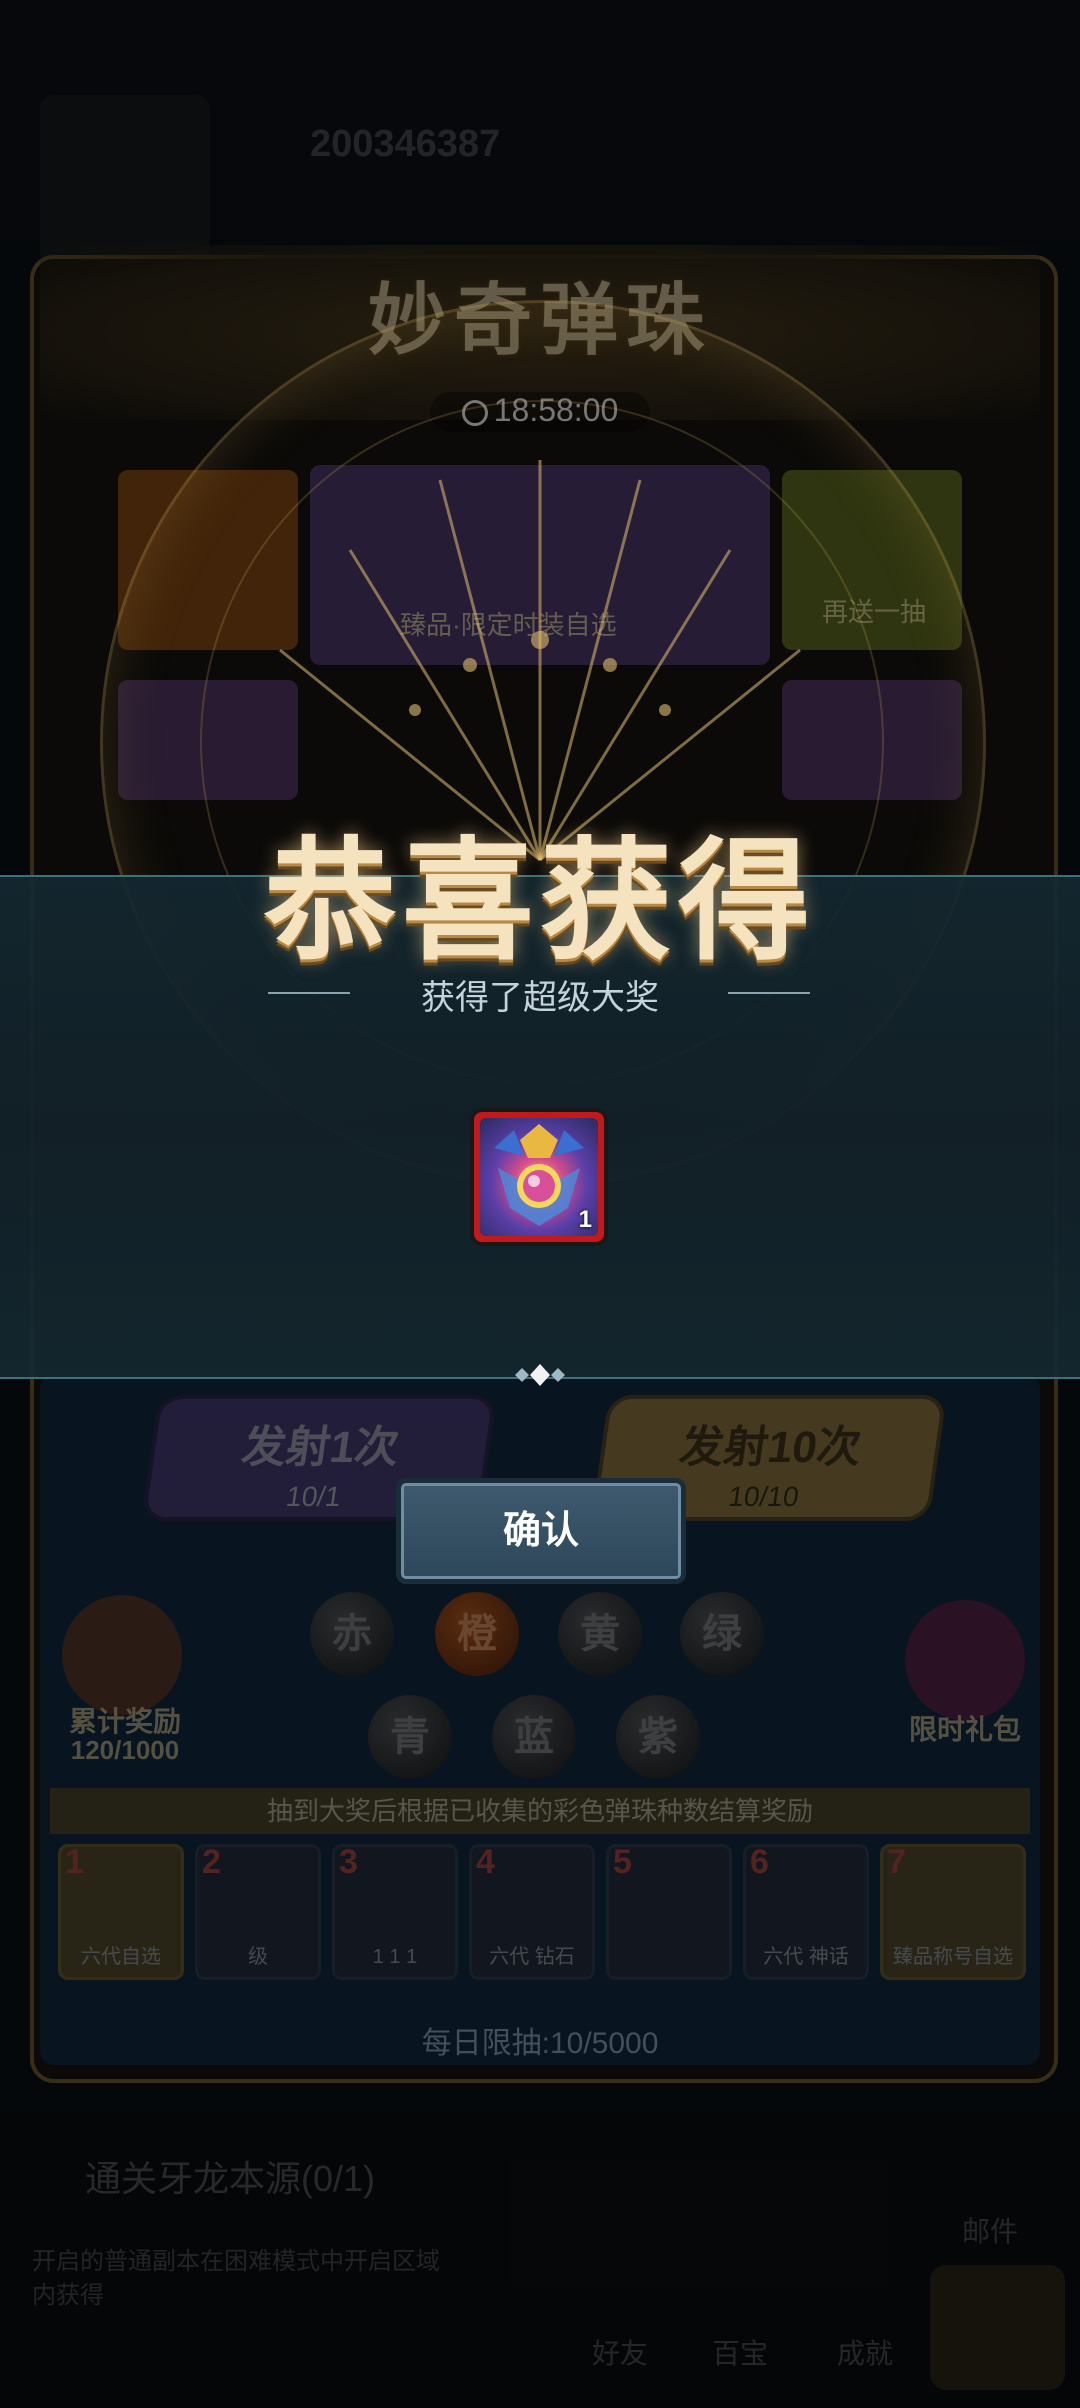 The height and width of the screenshot is (2408, 1080). I want to click on reward-item: 1, so click(539, 1177).